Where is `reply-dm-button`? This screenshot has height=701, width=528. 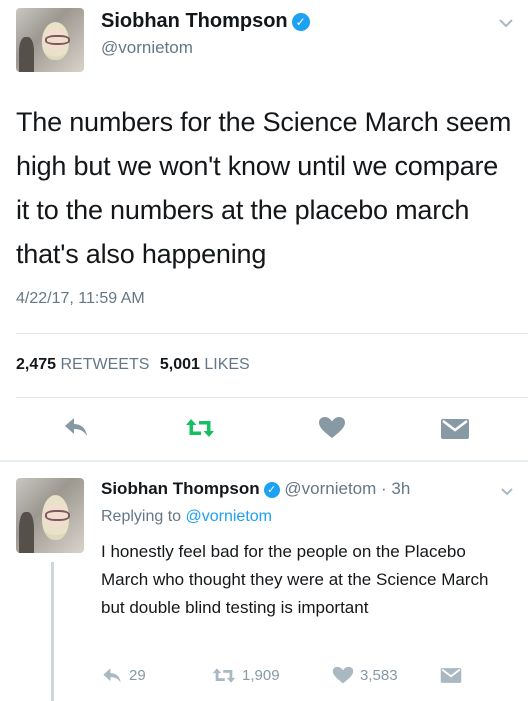 reply-dm-button is located at coordinates (451, 675).